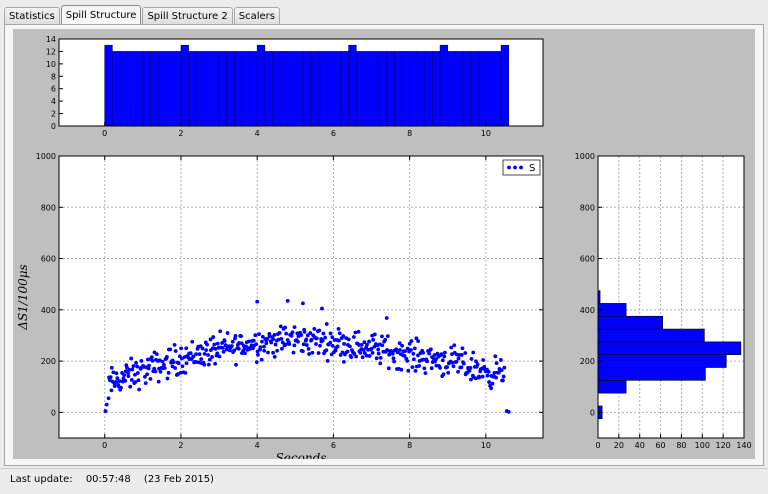 This screenshot has height=494, width=768. Describe the element at coordinates (108, 479) in the screenshot. I see `status-time: 00:57:48` at that location.